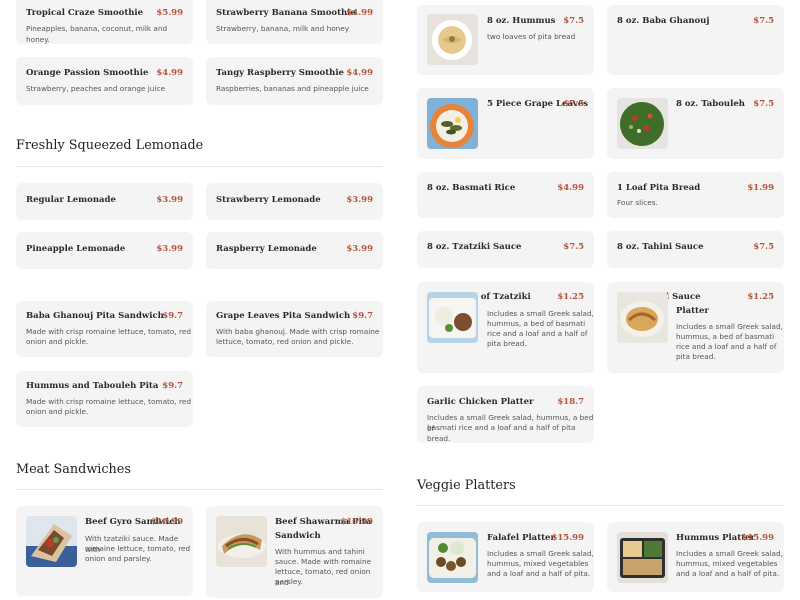 Image resolution: width=800 pixels, height=600 pixels. Describe the element at coordinates (505, 123) in the screenshot. I see `menu-item-card: 5 Piece Grape Leaves $7.5` at that location.